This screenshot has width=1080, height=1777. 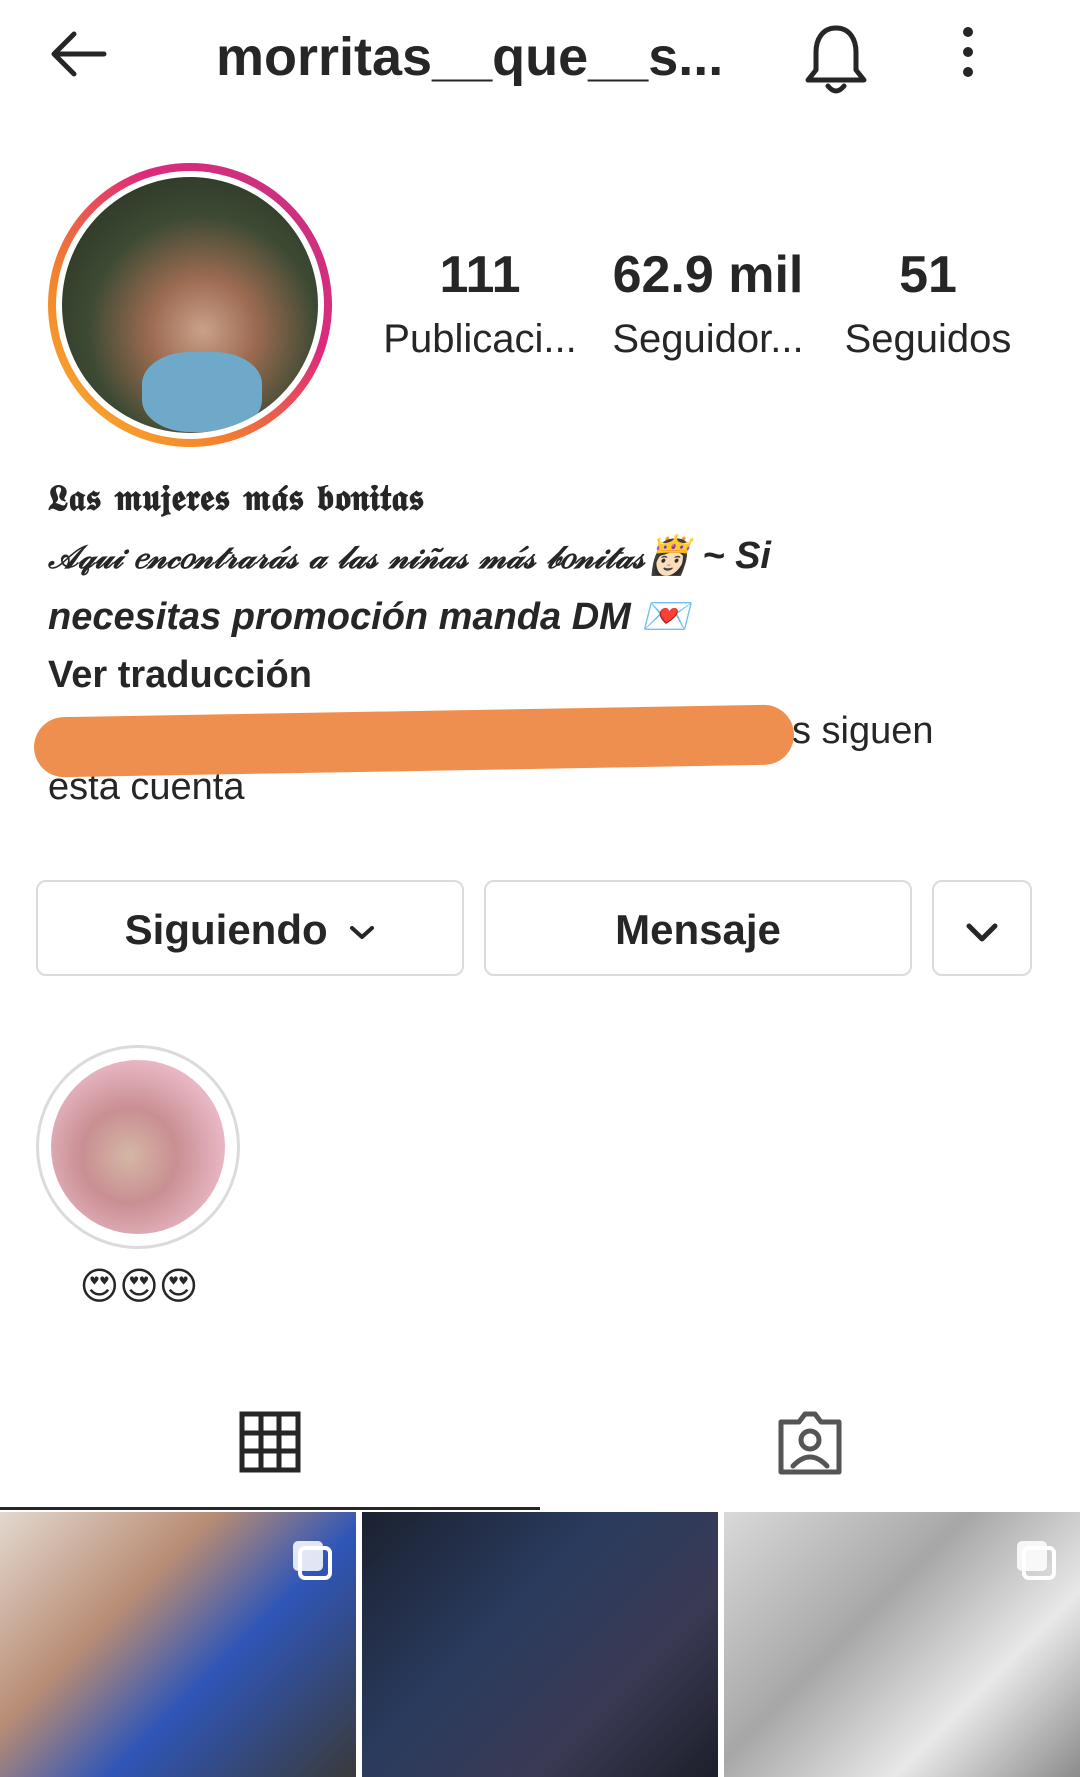 I want to click on suggested-accounts-button, so click(x=982, y=928).